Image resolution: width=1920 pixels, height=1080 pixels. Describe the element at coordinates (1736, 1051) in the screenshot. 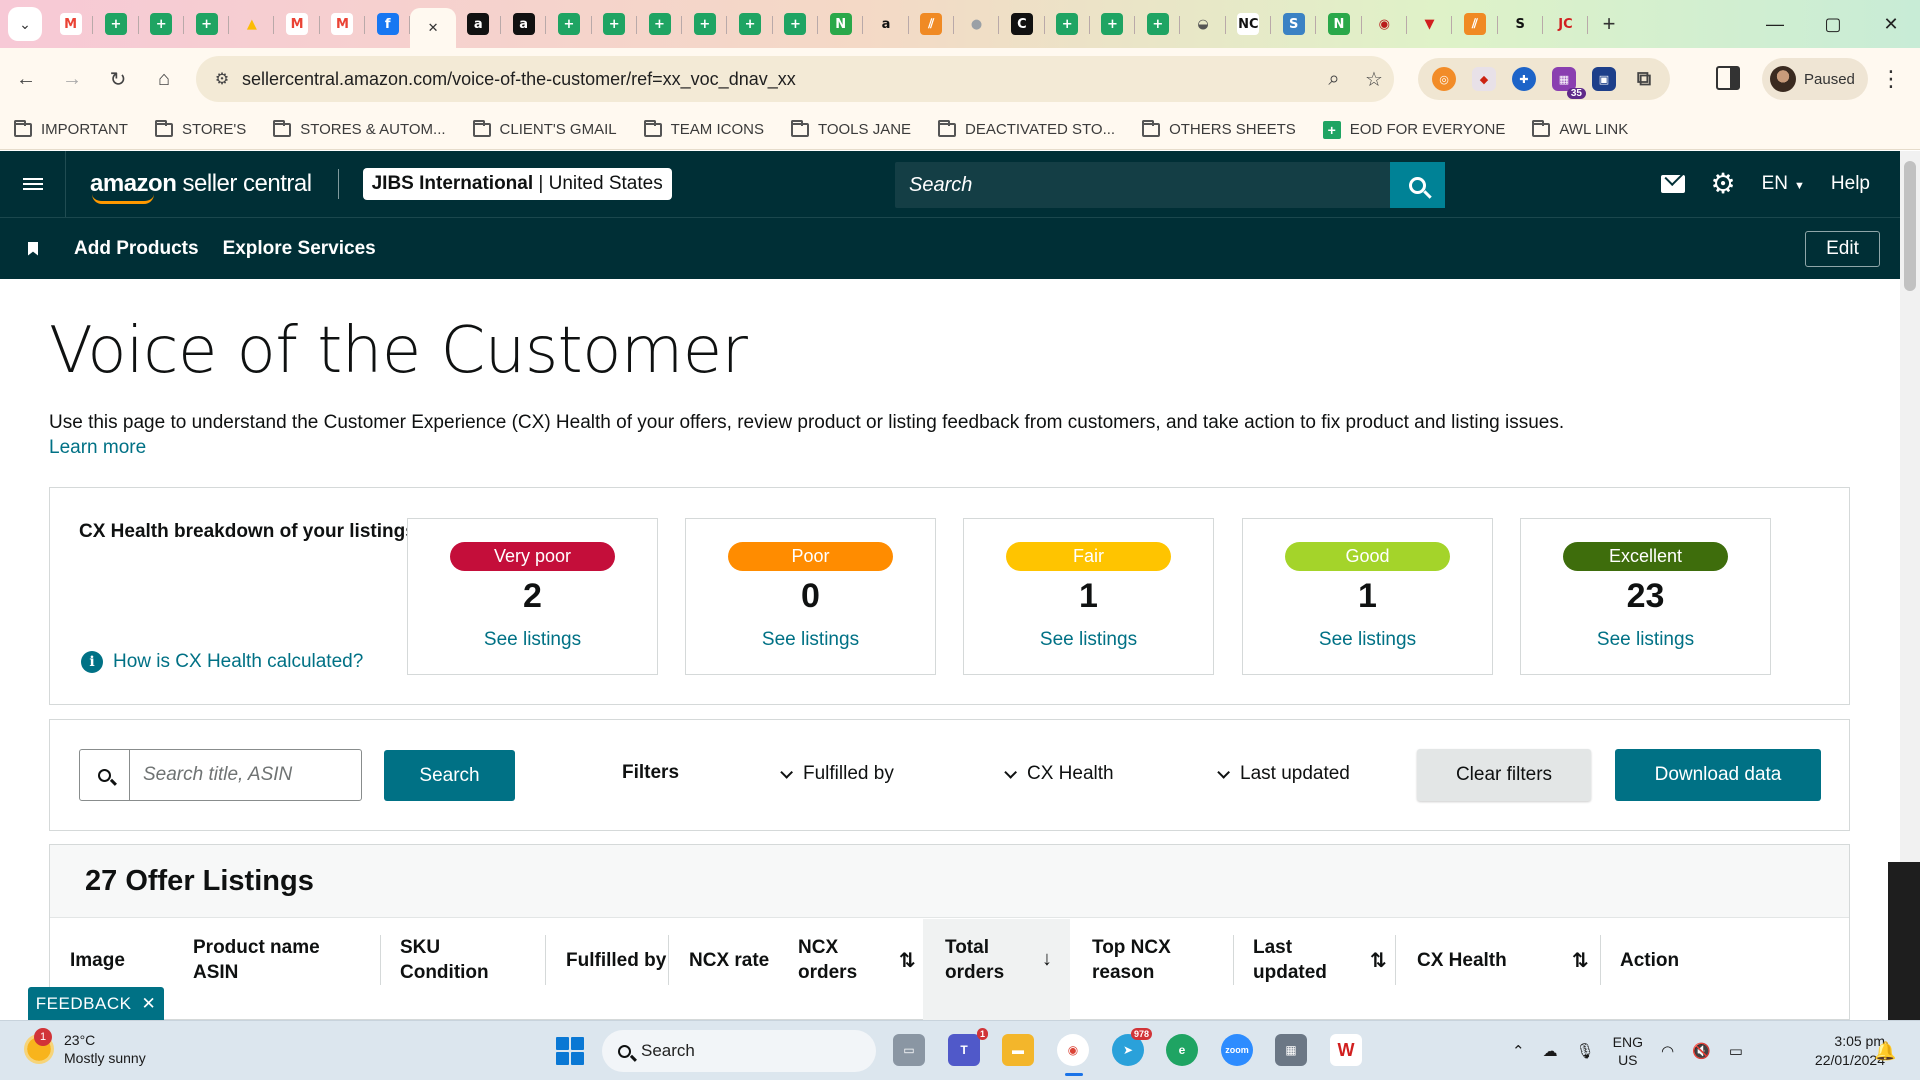

I see `battery-icon: ▭` at that location.